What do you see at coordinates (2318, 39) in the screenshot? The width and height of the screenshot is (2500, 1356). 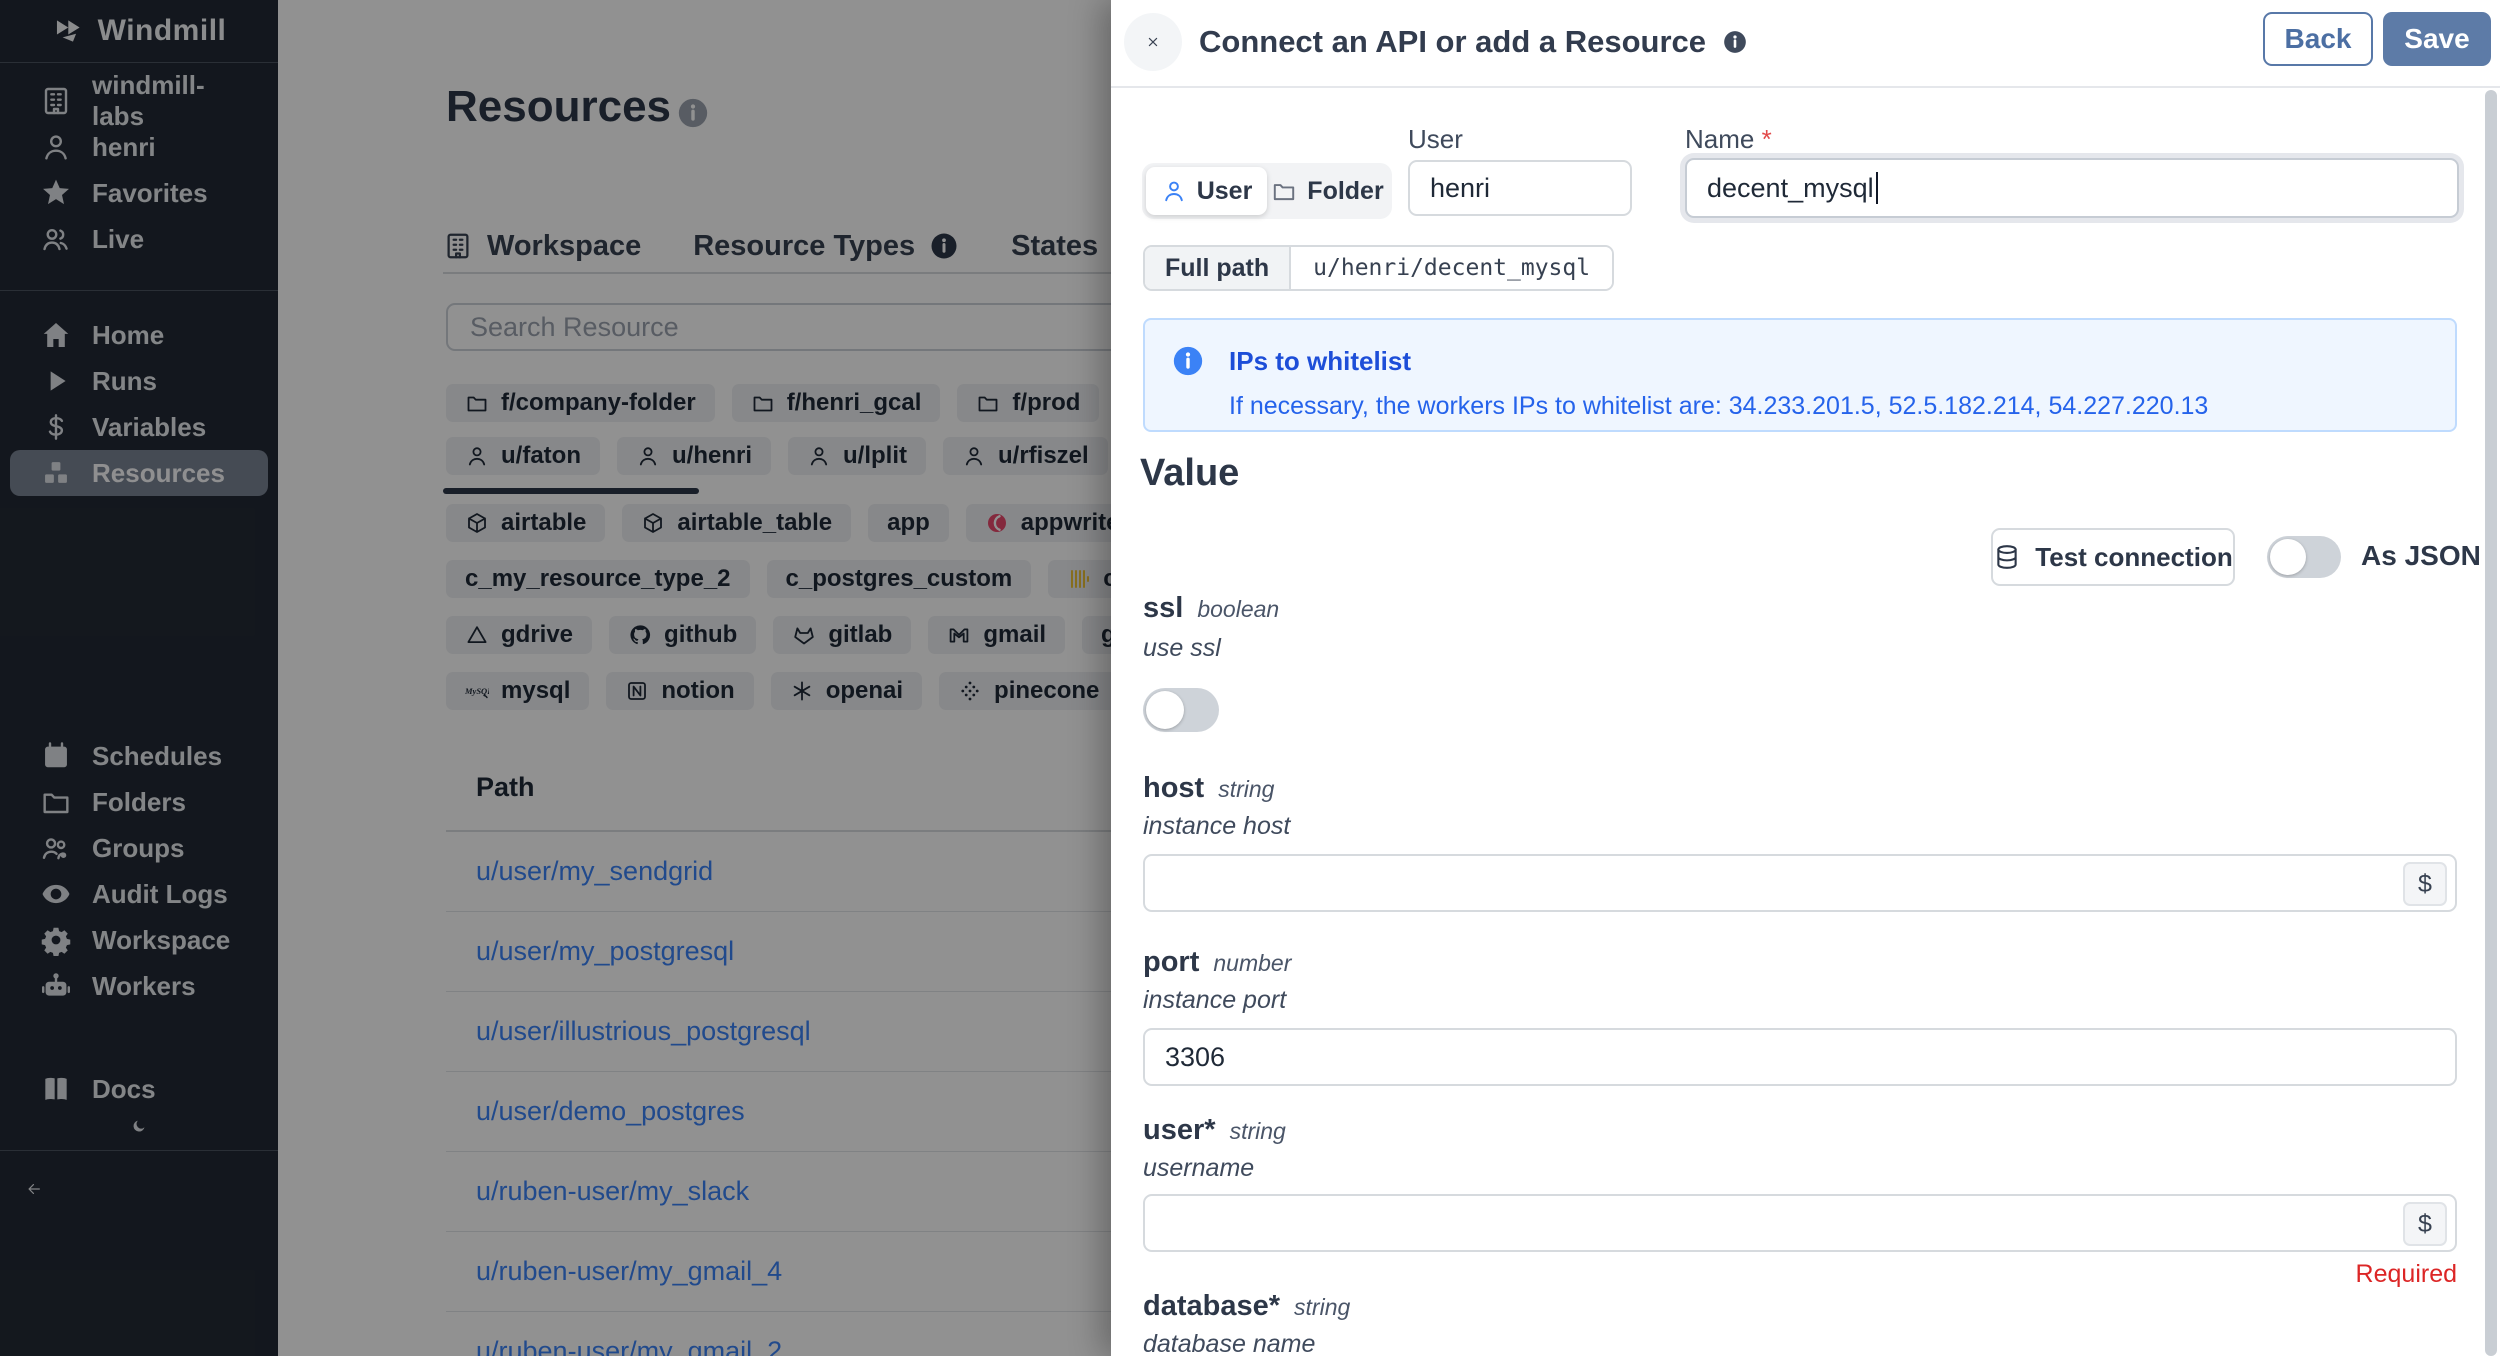 I see `back-button: Back` at bounding box center [2318, 39].